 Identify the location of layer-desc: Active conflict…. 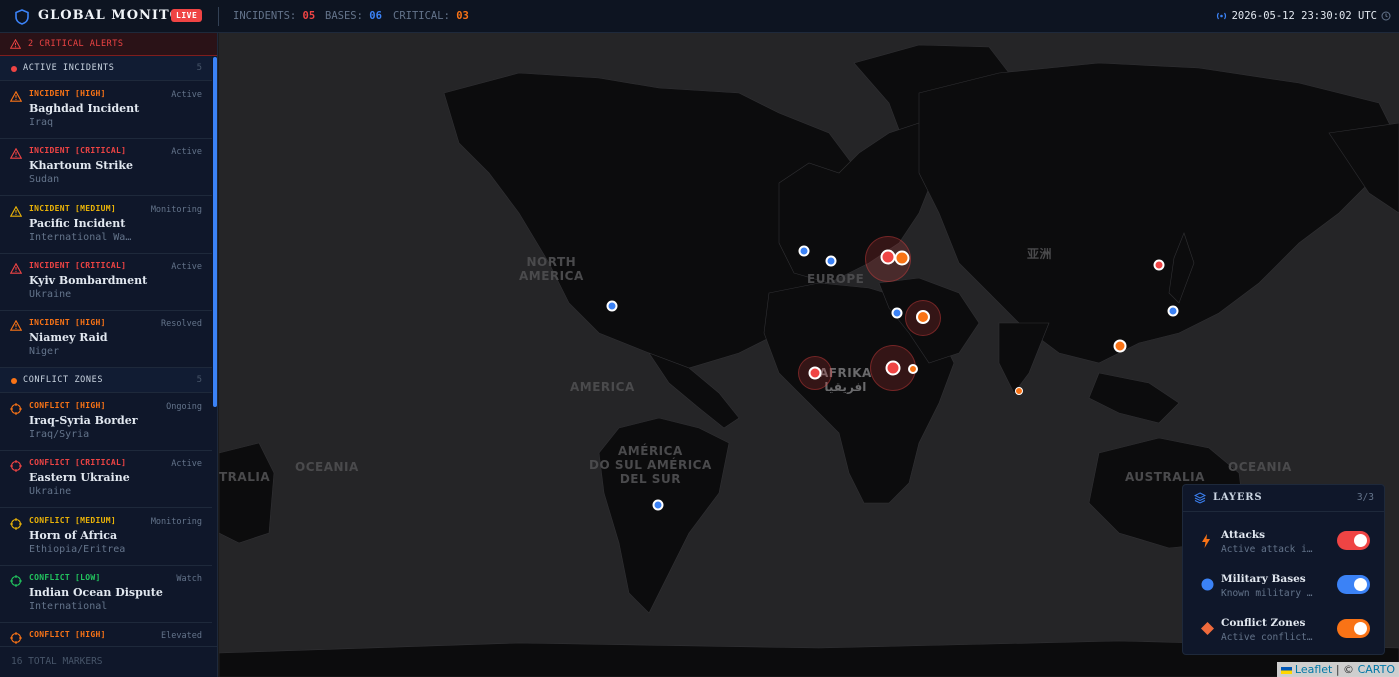
(1267, 637).